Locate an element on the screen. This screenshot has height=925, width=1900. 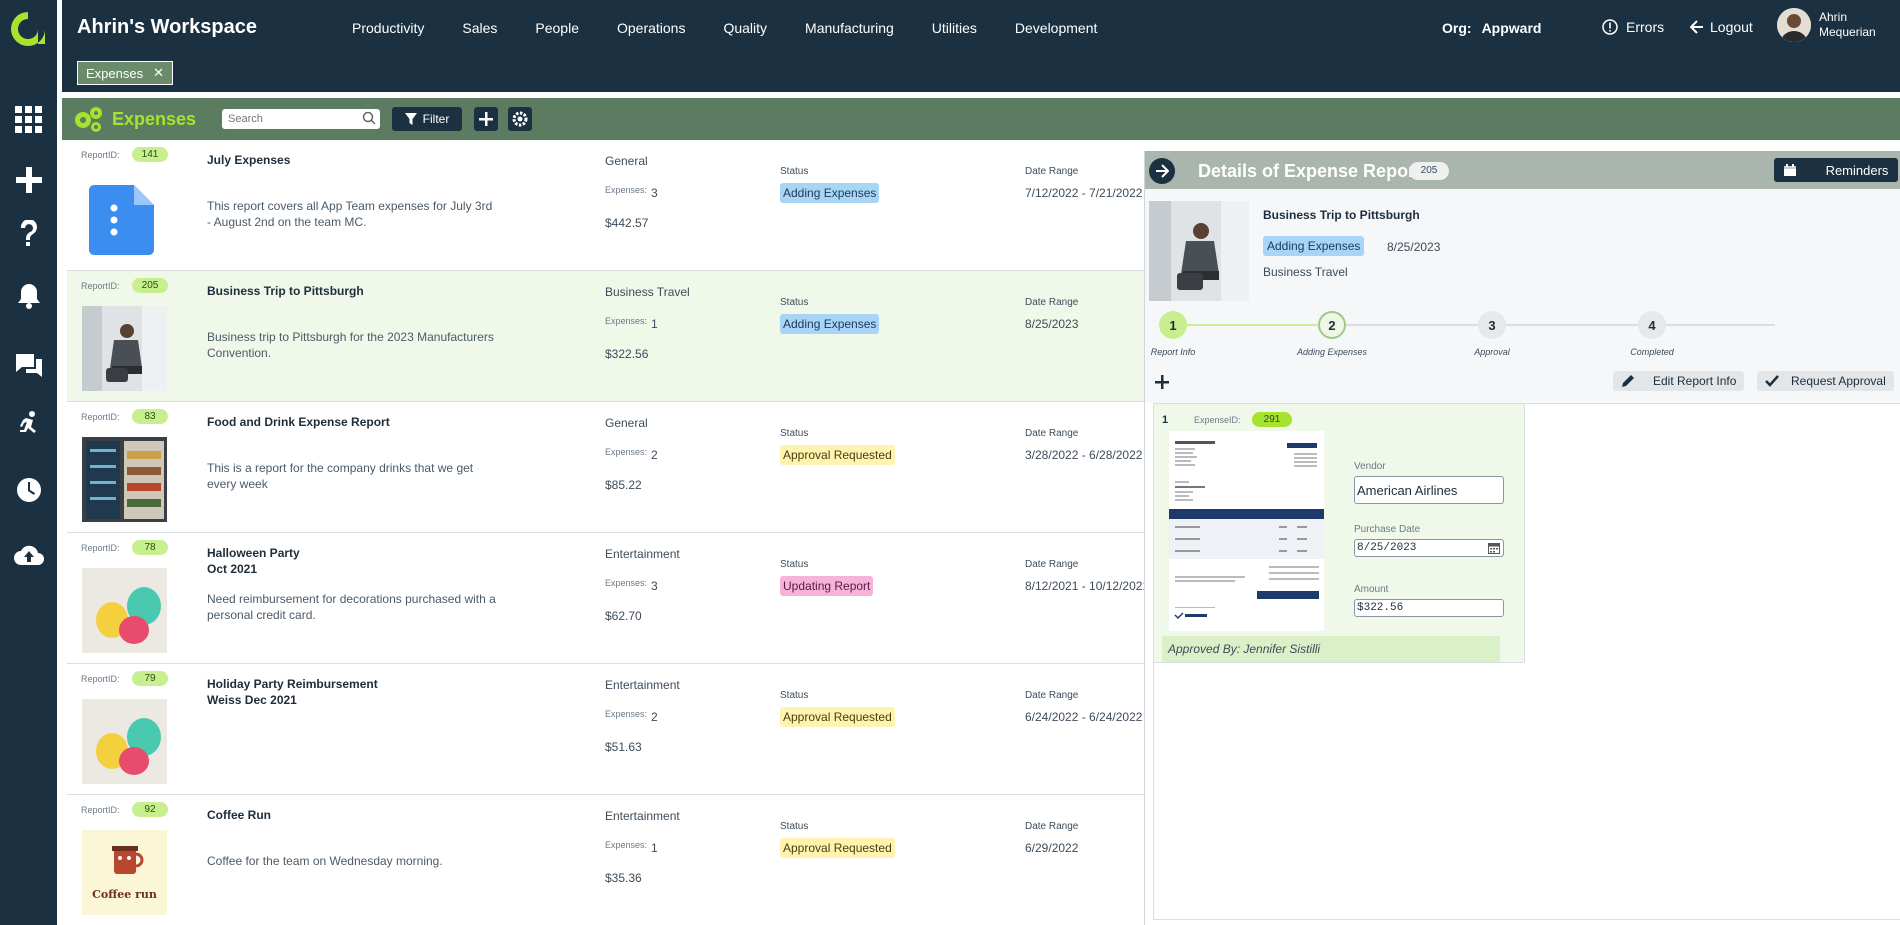
check-icon is located at coordinates (1772, 381).